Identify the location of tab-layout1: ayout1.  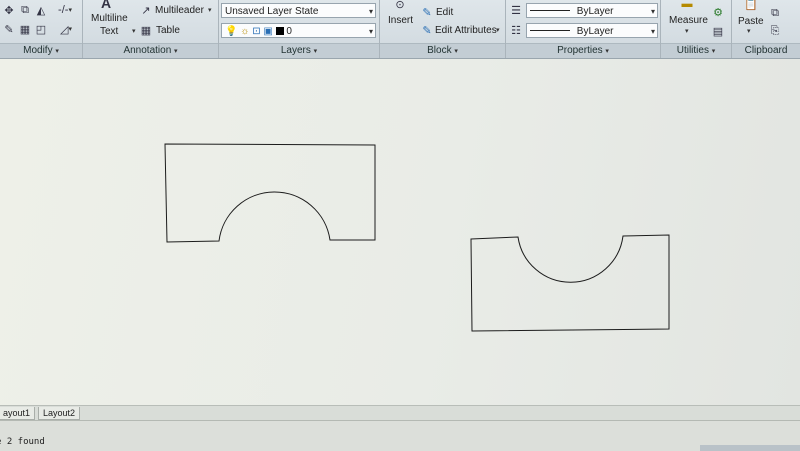
(18, 413).